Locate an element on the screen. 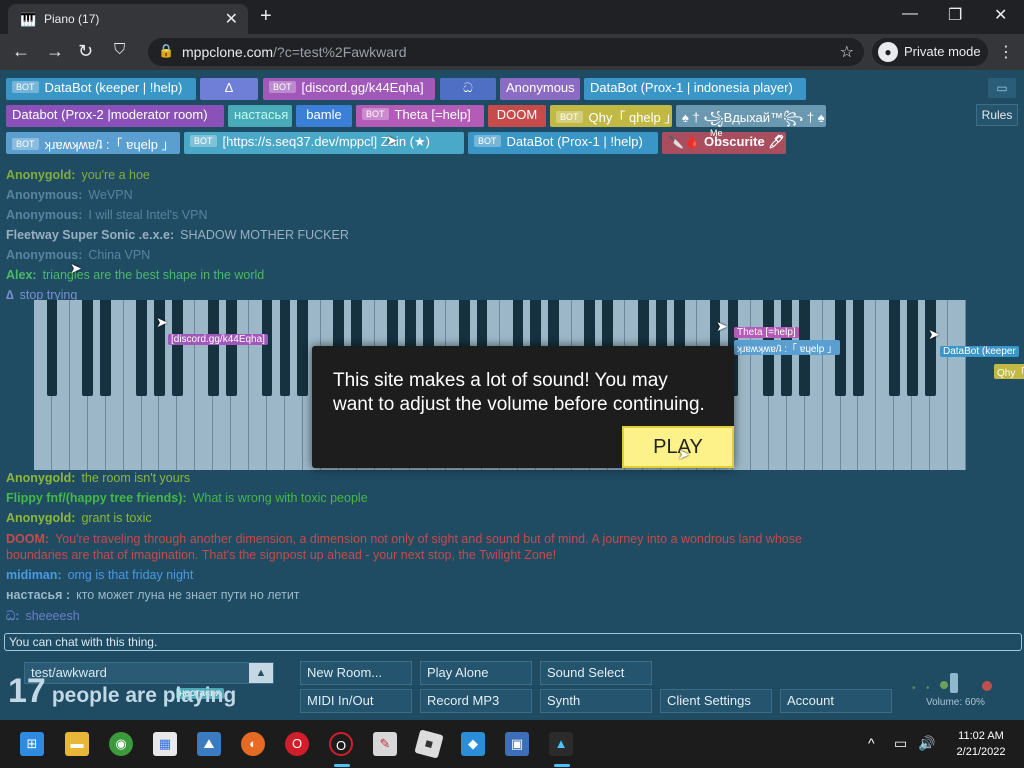  play-alone-button: Play Alone is located at coordinates (476, 673).